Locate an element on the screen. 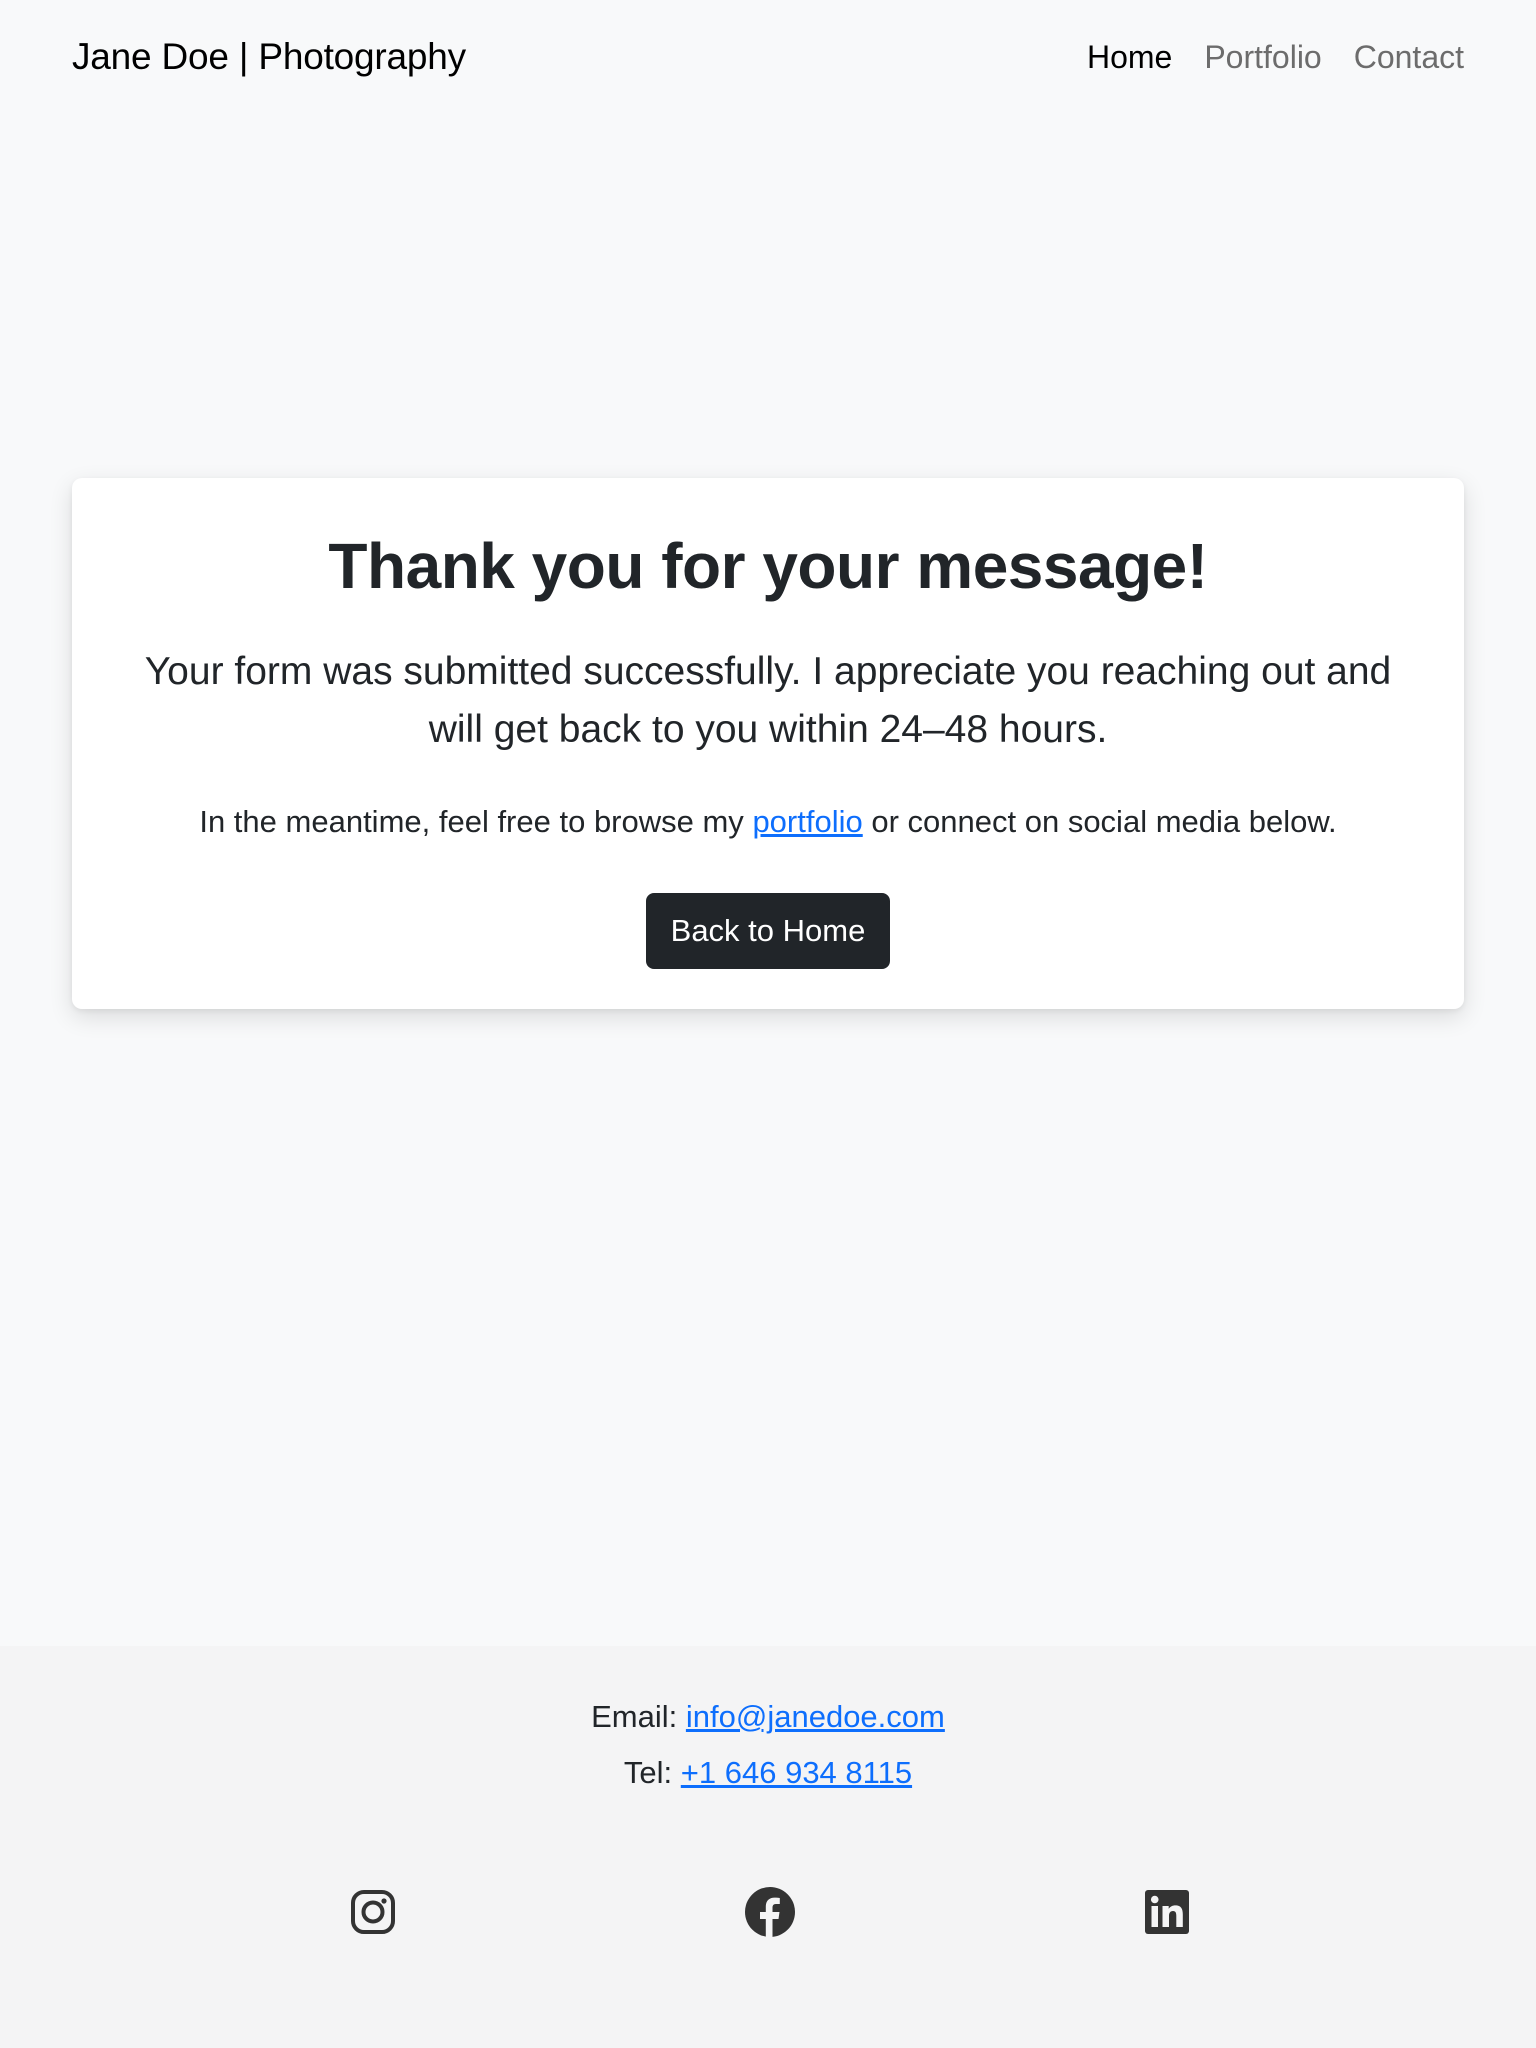  linkedin-link is located at coordinates (1167, 1912).